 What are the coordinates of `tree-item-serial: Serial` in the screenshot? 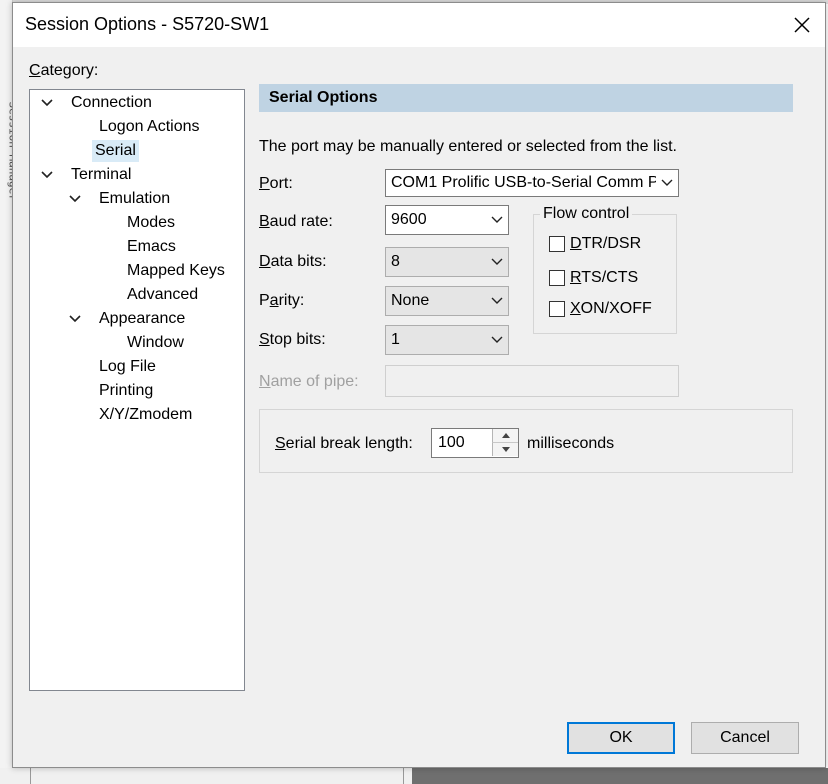 It's located at (115, 151).